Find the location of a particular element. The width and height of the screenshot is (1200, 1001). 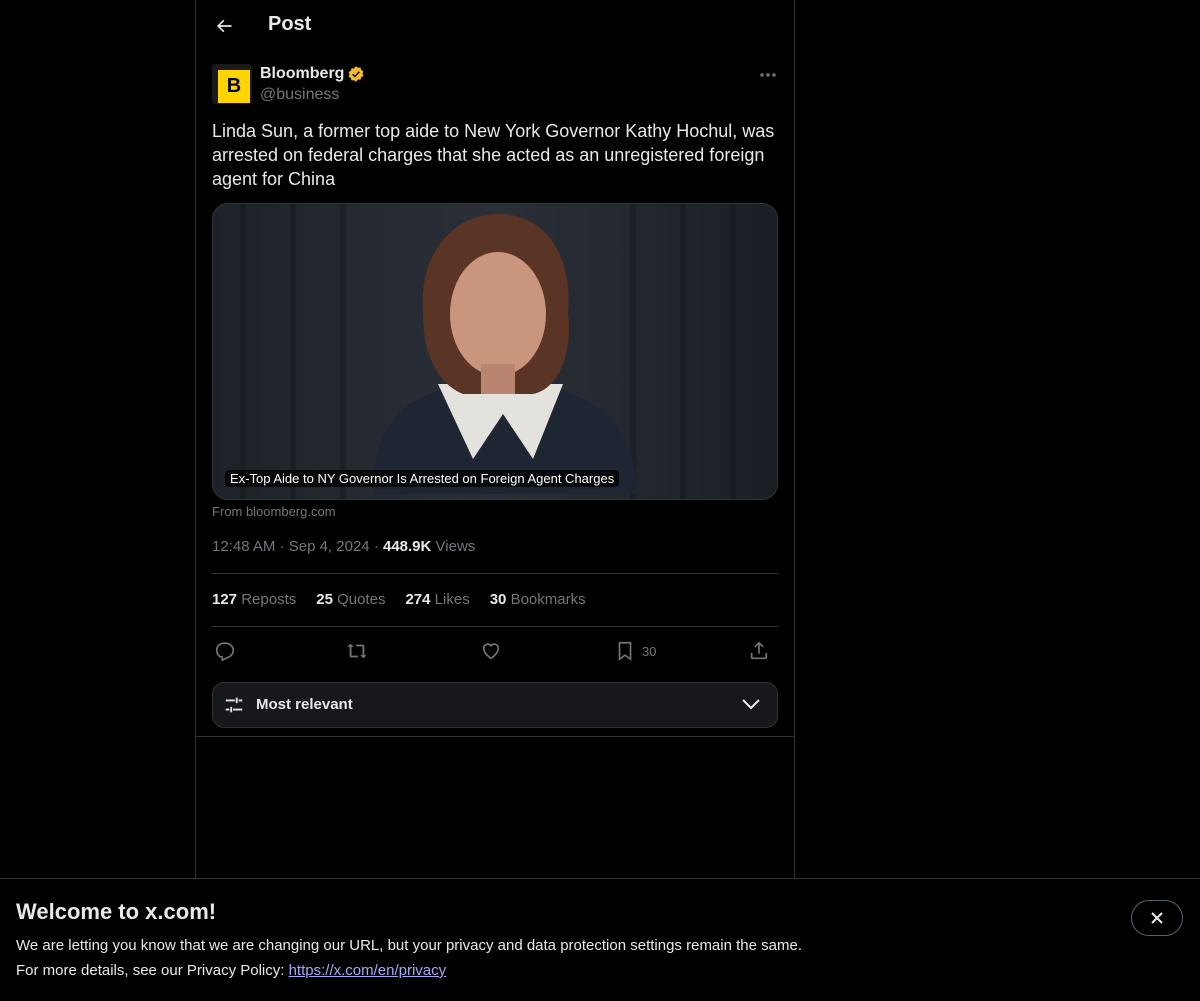

avatar-letter: B is located at coordinates (234, 86).